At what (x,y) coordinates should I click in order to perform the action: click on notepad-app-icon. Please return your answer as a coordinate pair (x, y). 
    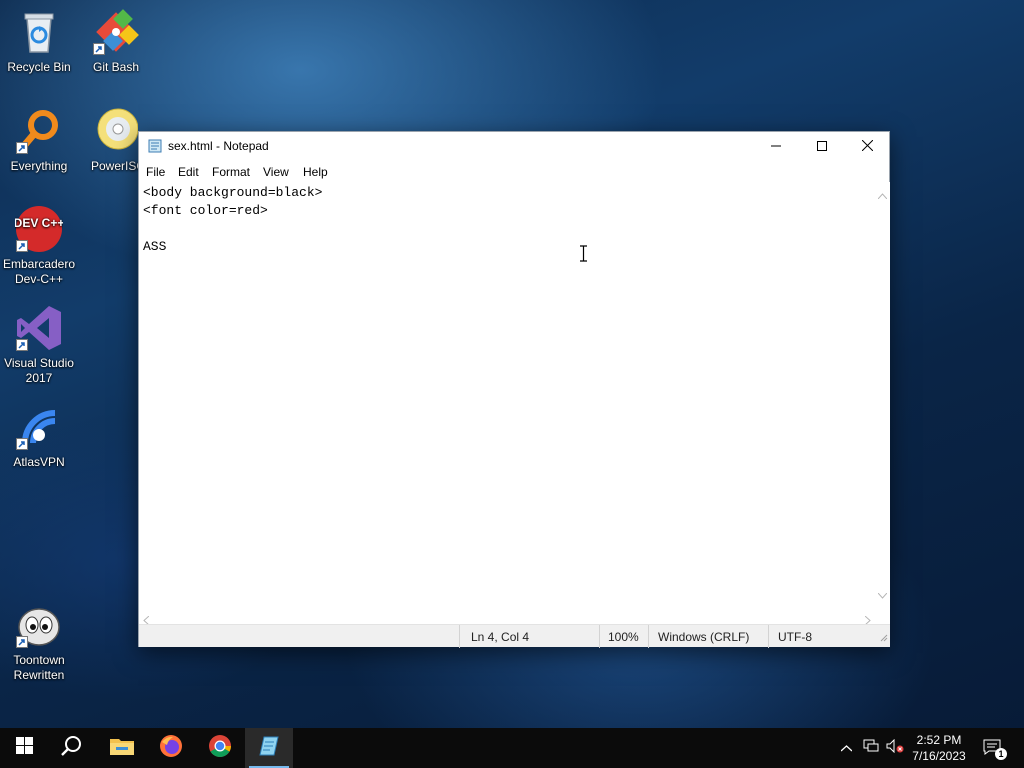
    Looking at the image, I should click on (155, 146).